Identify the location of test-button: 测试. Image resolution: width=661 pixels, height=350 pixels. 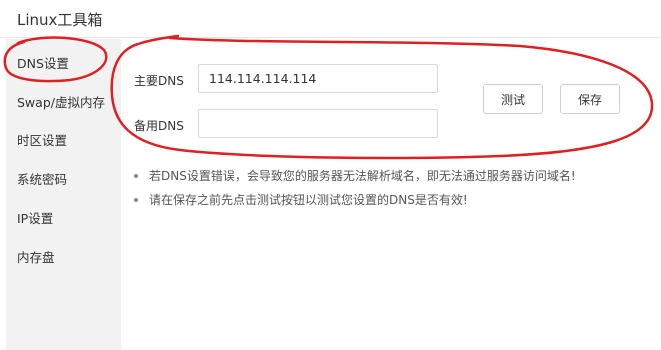
(513, 99).